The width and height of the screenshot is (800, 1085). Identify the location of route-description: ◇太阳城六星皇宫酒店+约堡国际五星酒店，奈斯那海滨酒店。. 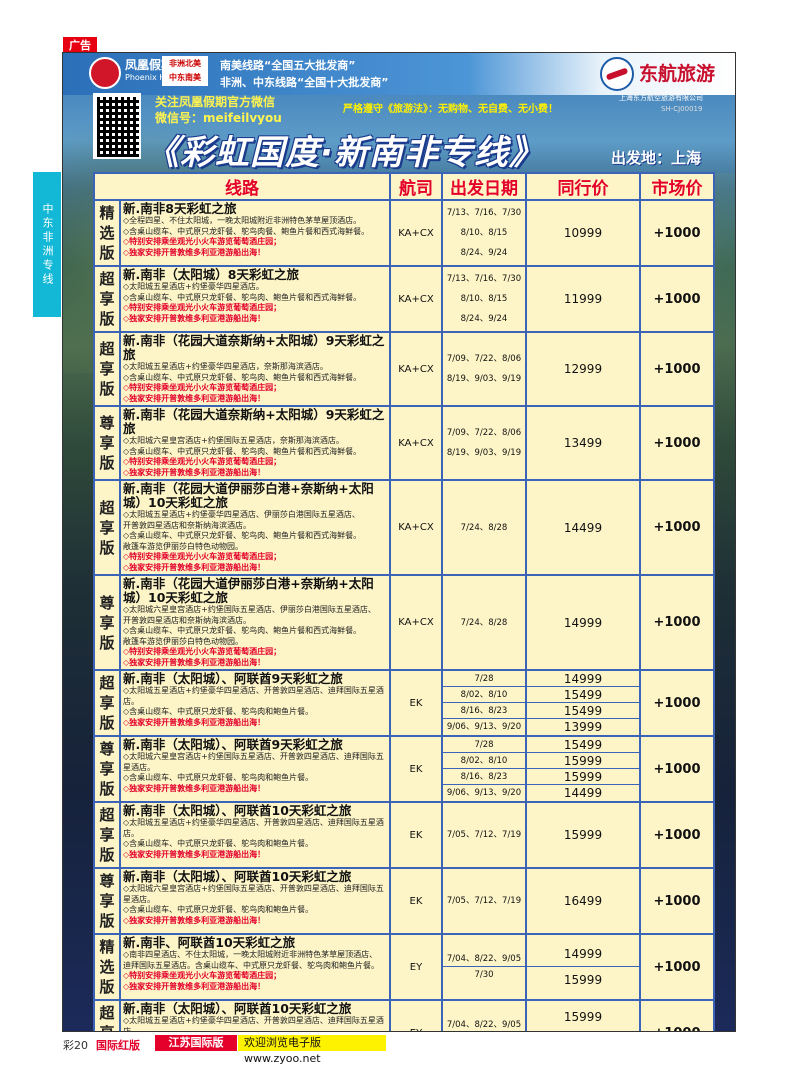
(233, 440).